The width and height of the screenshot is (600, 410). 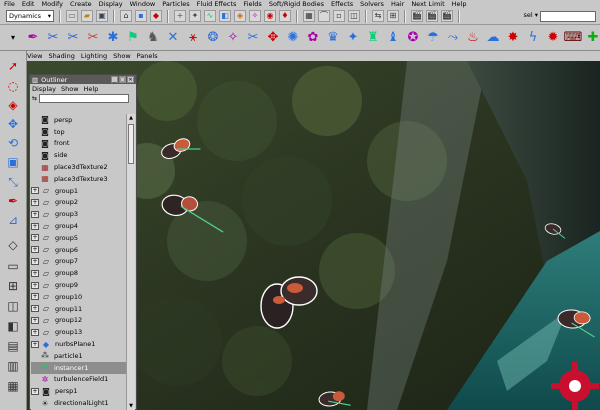 I want to click on outliner-item: ▦ place3dTexture3, so click(x=79, y=179).